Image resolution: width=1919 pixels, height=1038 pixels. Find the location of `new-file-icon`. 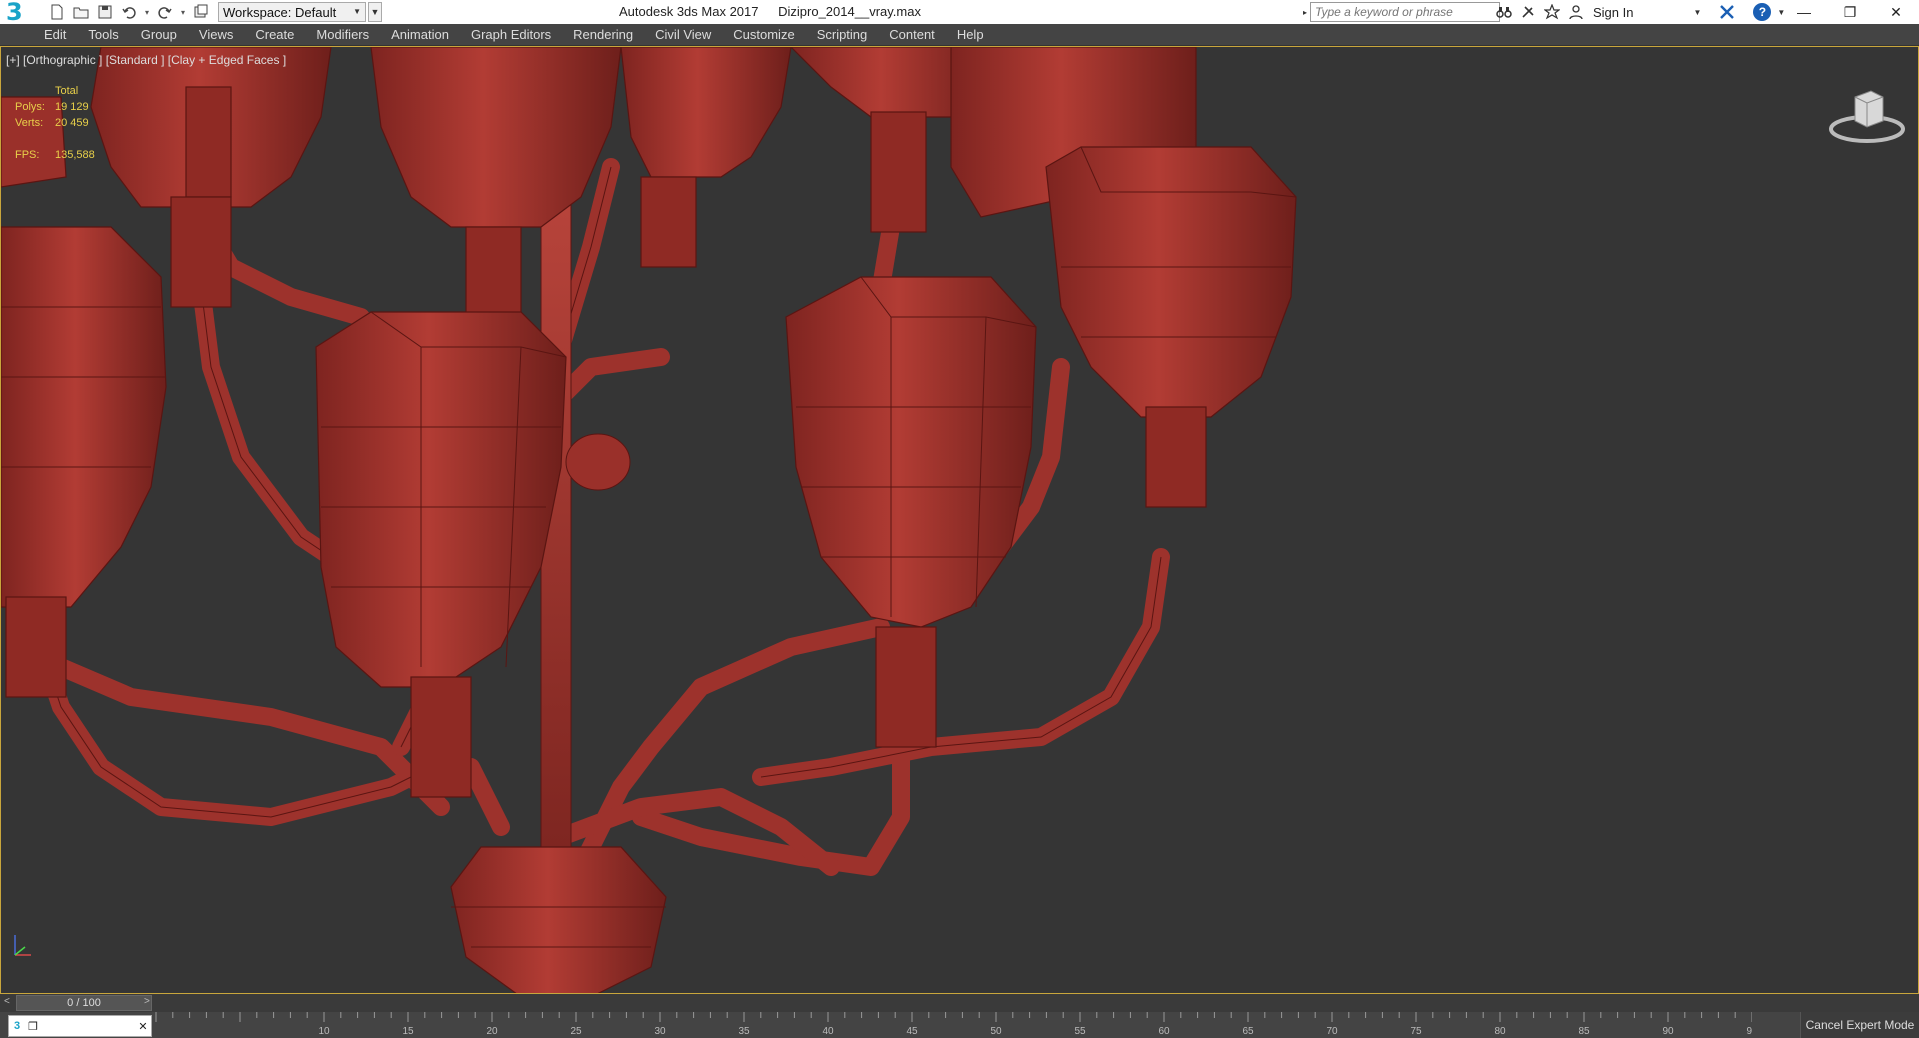

new-file-icon is located at coordinates (57, 12).